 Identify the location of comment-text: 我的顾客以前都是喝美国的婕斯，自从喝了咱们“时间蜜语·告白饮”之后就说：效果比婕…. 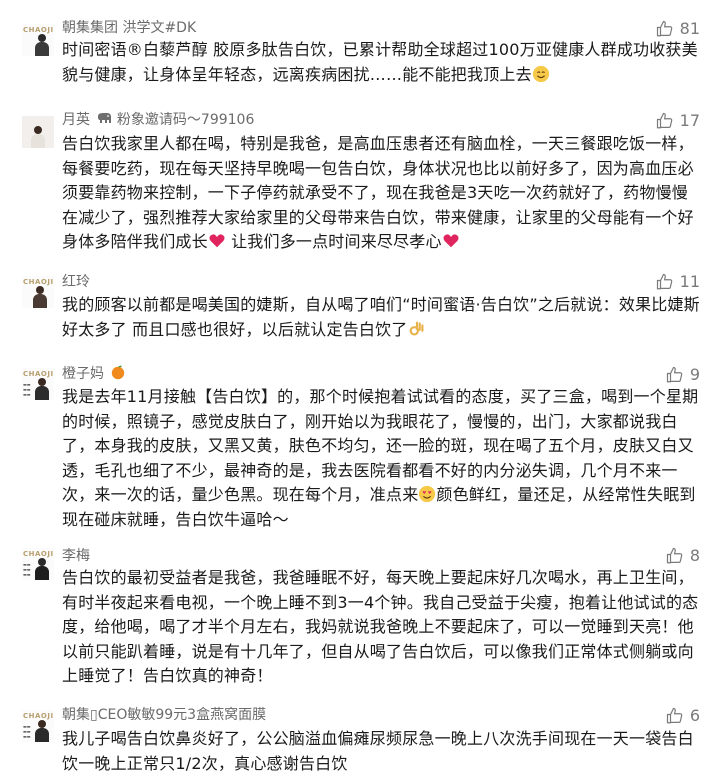
(381, 317).